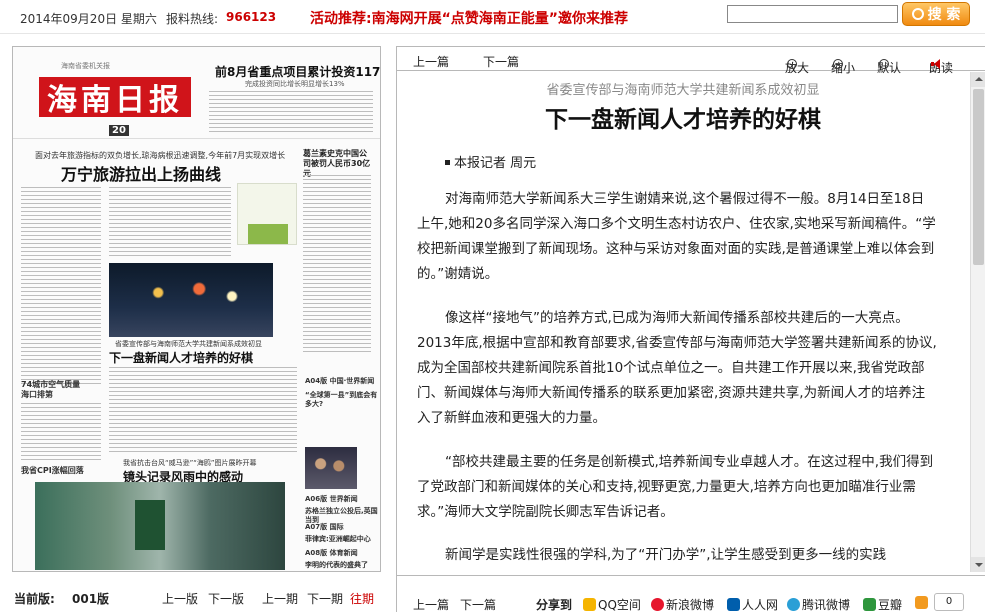 The width and height of the screenshot is (985, 612). Describe the element at coordinates (181, 357) in the screenshot. I see `story-headline: 下一盘新闻人才培养的好棋` at that location.